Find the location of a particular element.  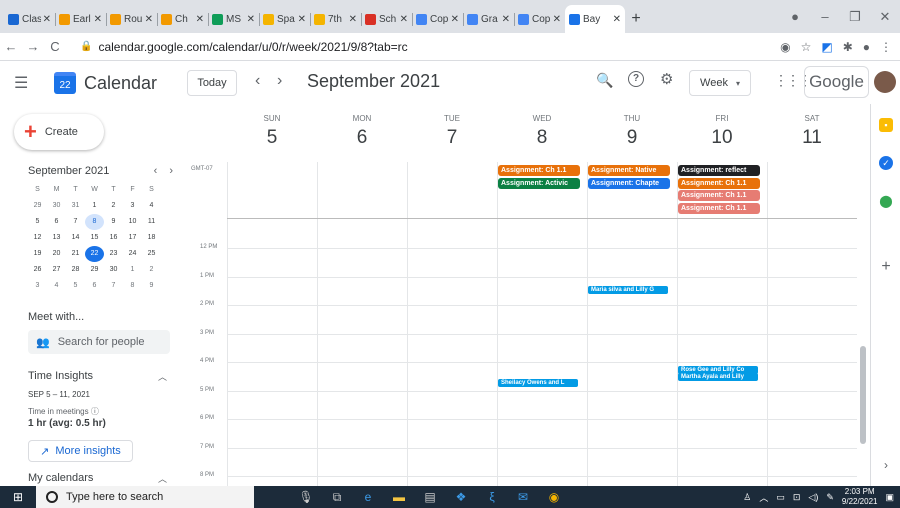

mini-day: 25 is located at coordinates (151, 254).